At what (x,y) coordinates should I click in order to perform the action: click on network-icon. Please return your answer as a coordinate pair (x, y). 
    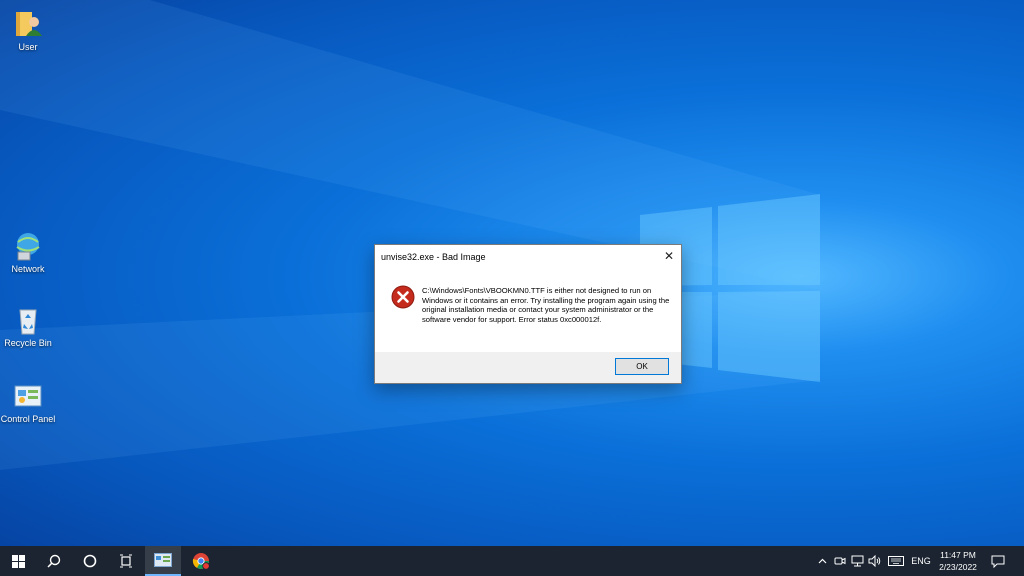
    Looking at the image, I should click on (28, 246).